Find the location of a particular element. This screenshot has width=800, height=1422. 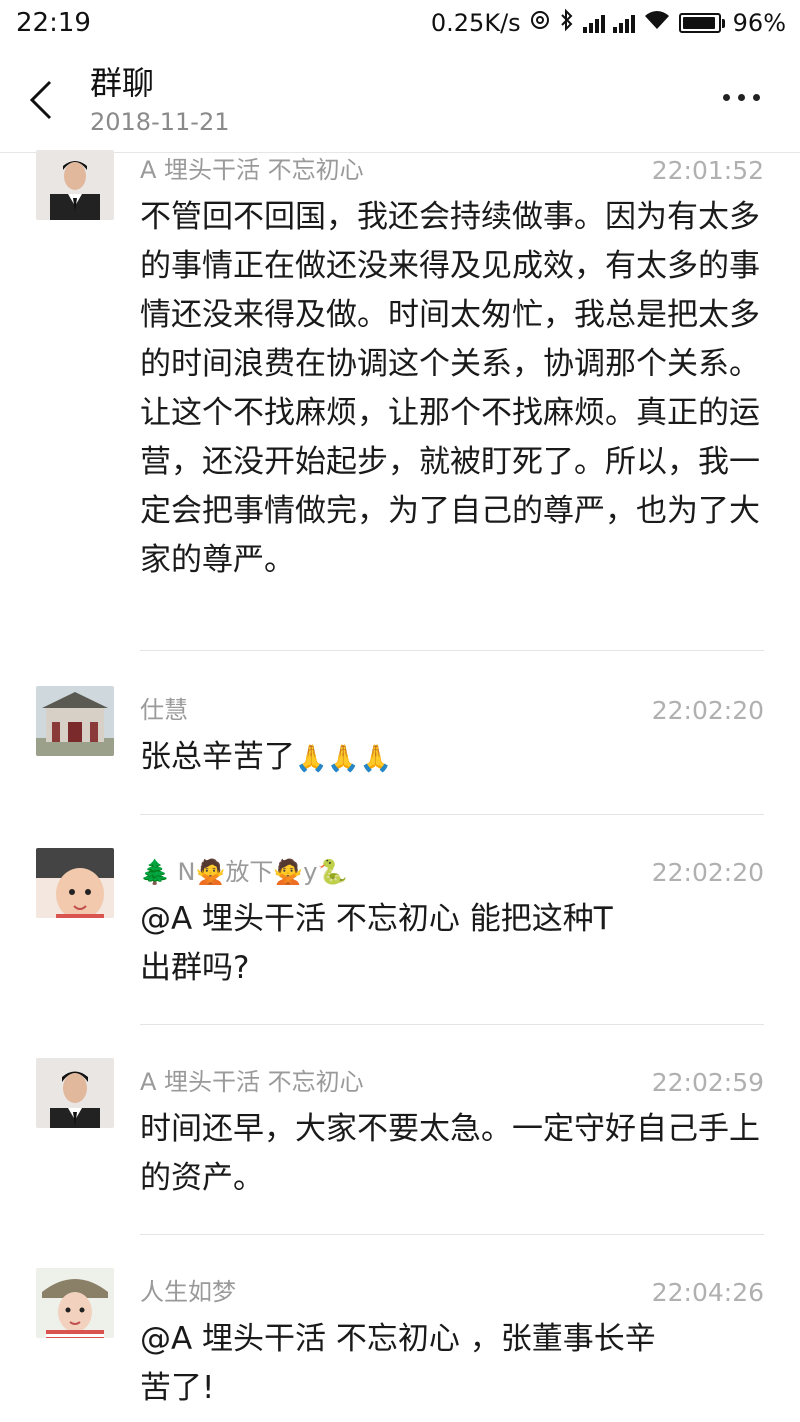

message-meta: A 埋头干活 不忘初心 22:02:59 is located at coordinates (452, 1079).